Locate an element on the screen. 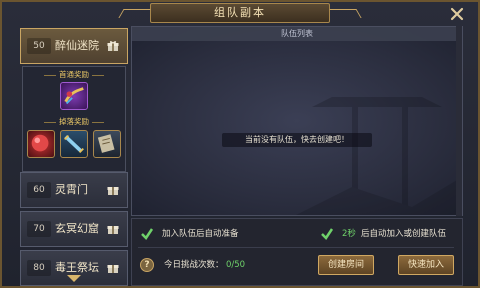  scroll-down-arrow-icon is located at coordinates (74, 279).